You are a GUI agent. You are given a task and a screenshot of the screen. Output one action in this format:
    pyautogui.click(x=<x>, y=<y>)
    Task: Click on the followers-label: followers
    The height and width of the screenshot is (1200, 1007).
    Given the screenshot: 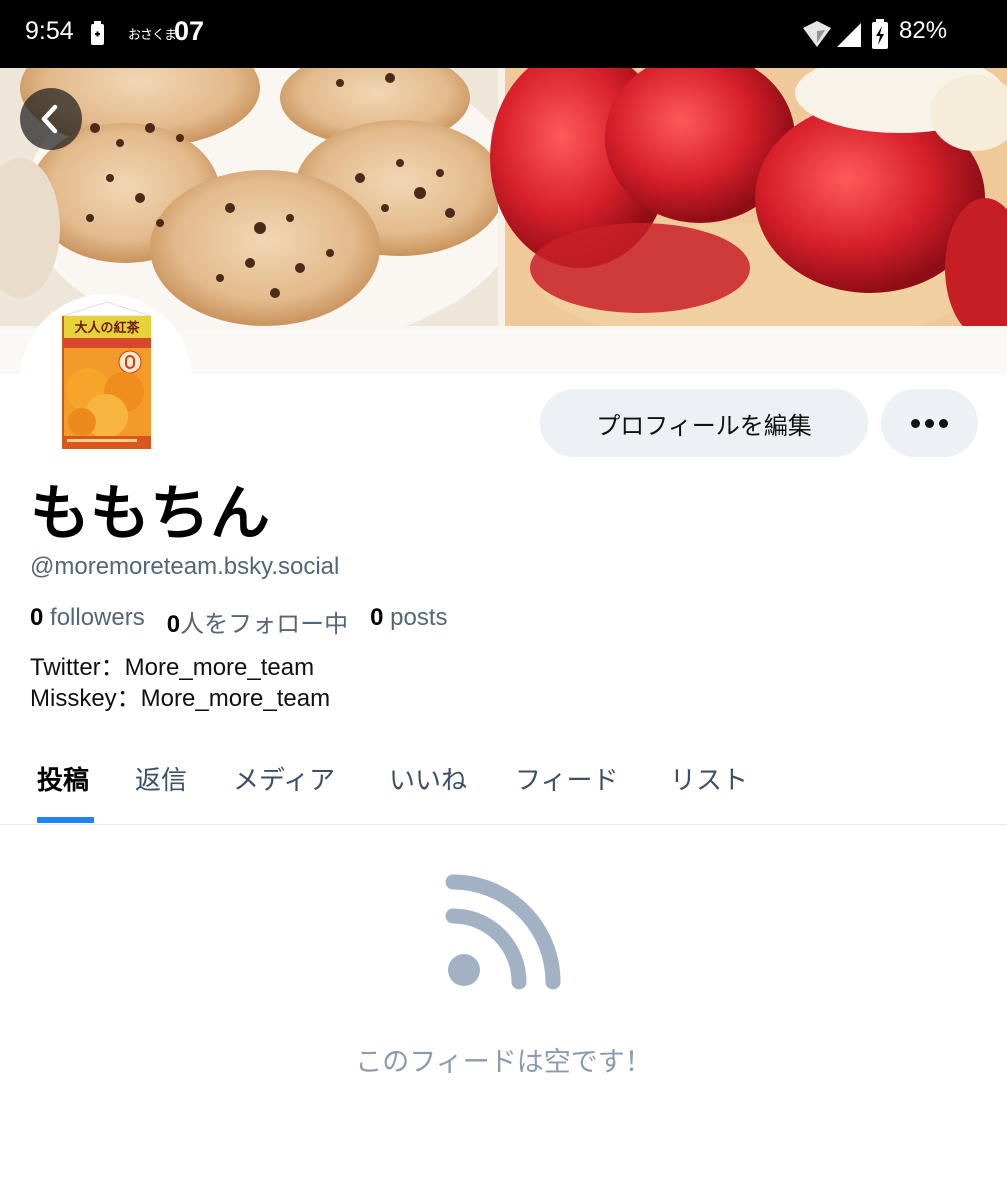 What is the action you would take?
    pyautogui.click(x=97, y=617)
    